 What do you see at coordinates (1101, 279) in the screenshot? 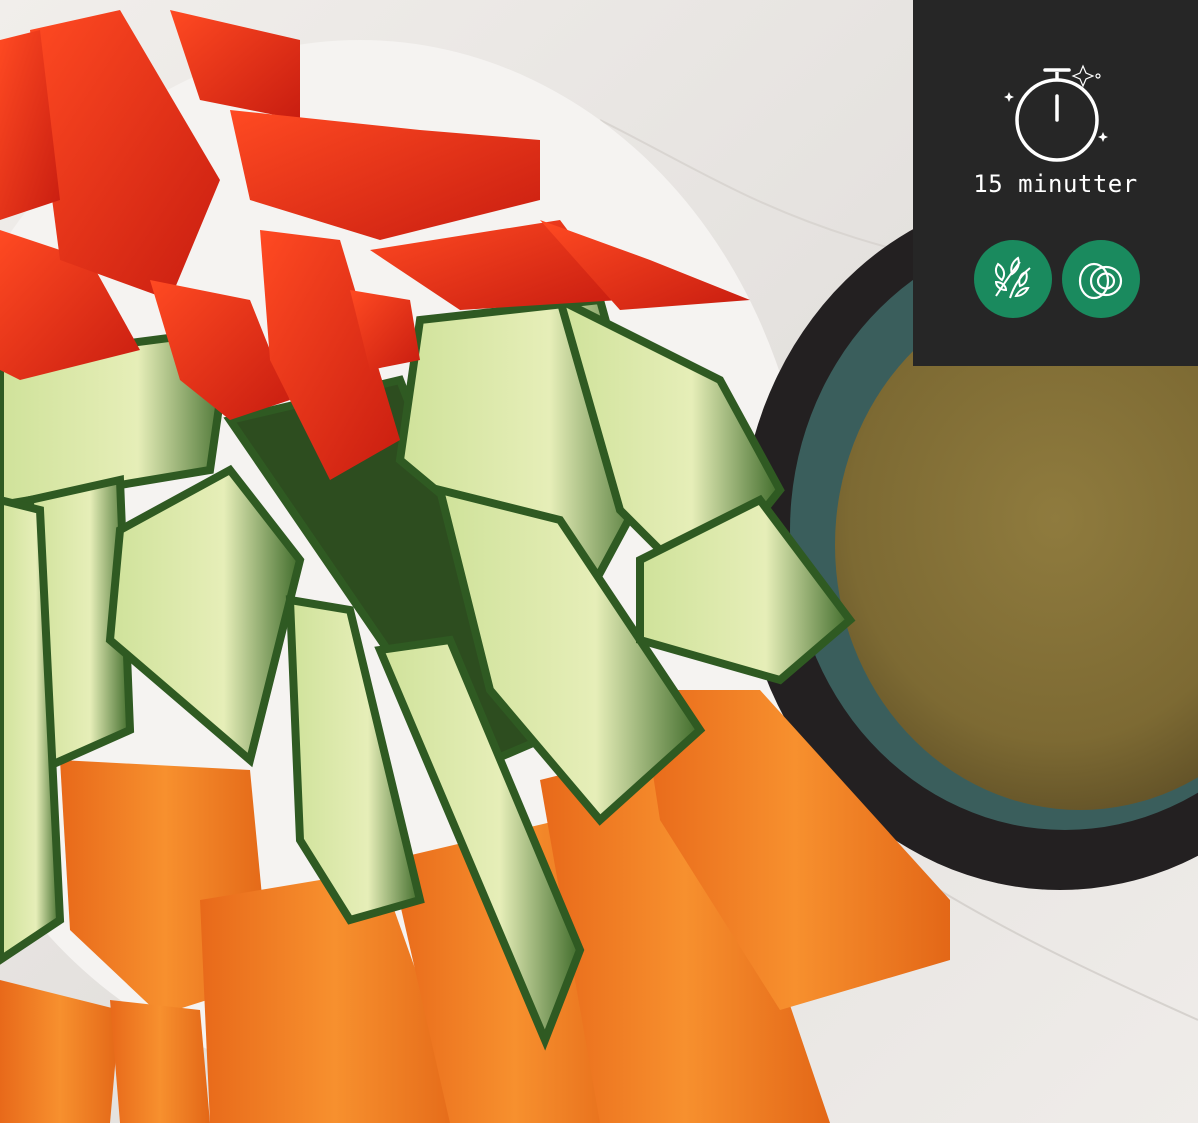
I see `egg-icon` at bounding box center [1101, 279].